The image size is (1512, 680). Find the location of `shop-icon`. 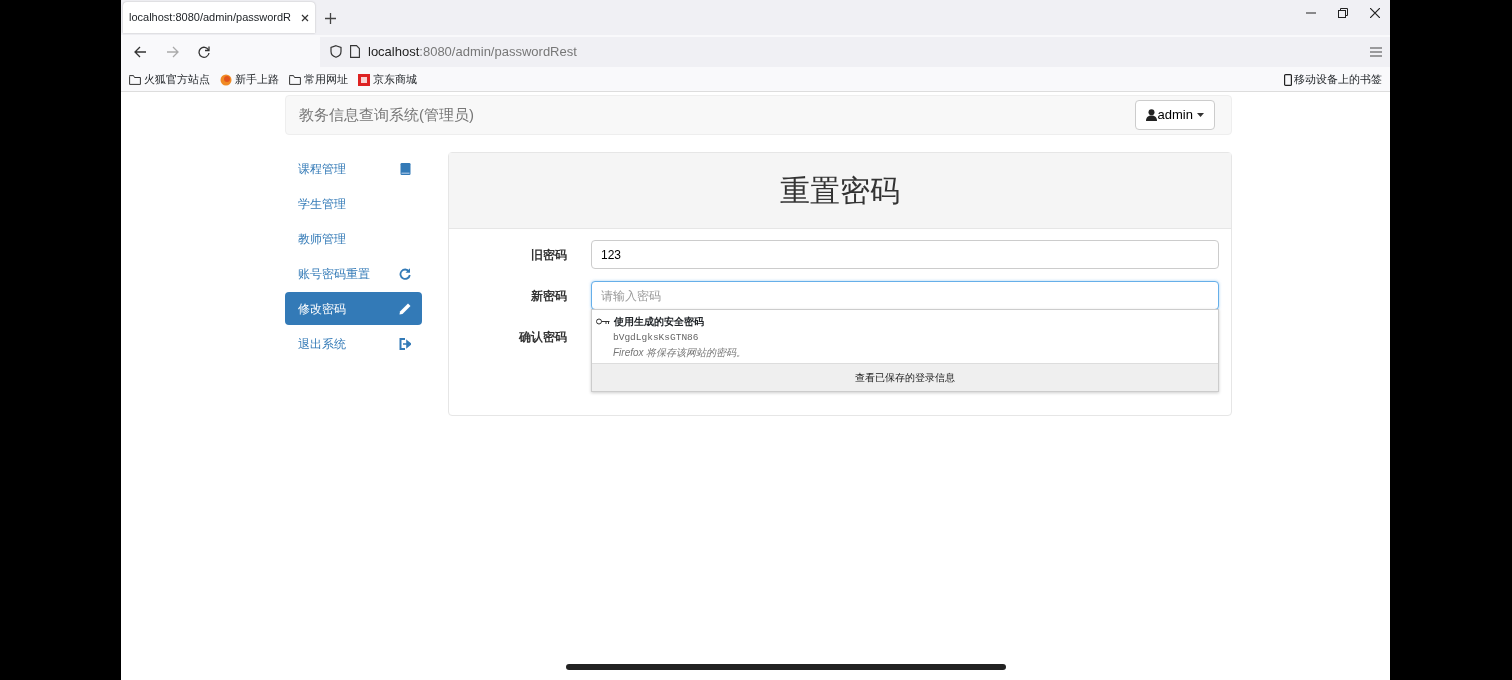

shop-icon is located at coordinates (364, 79).